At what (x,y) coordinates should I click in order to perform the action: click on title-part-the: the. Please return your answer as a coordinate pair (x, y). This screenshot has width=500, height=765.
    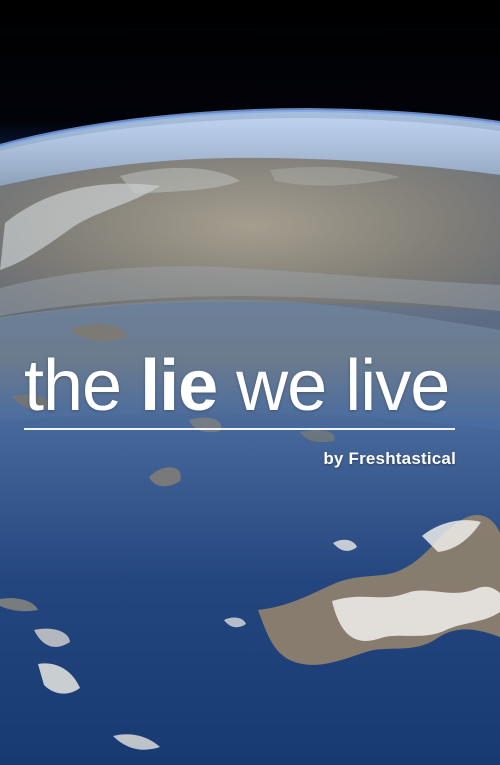
    Looking at the image, I should click on (82, 386).